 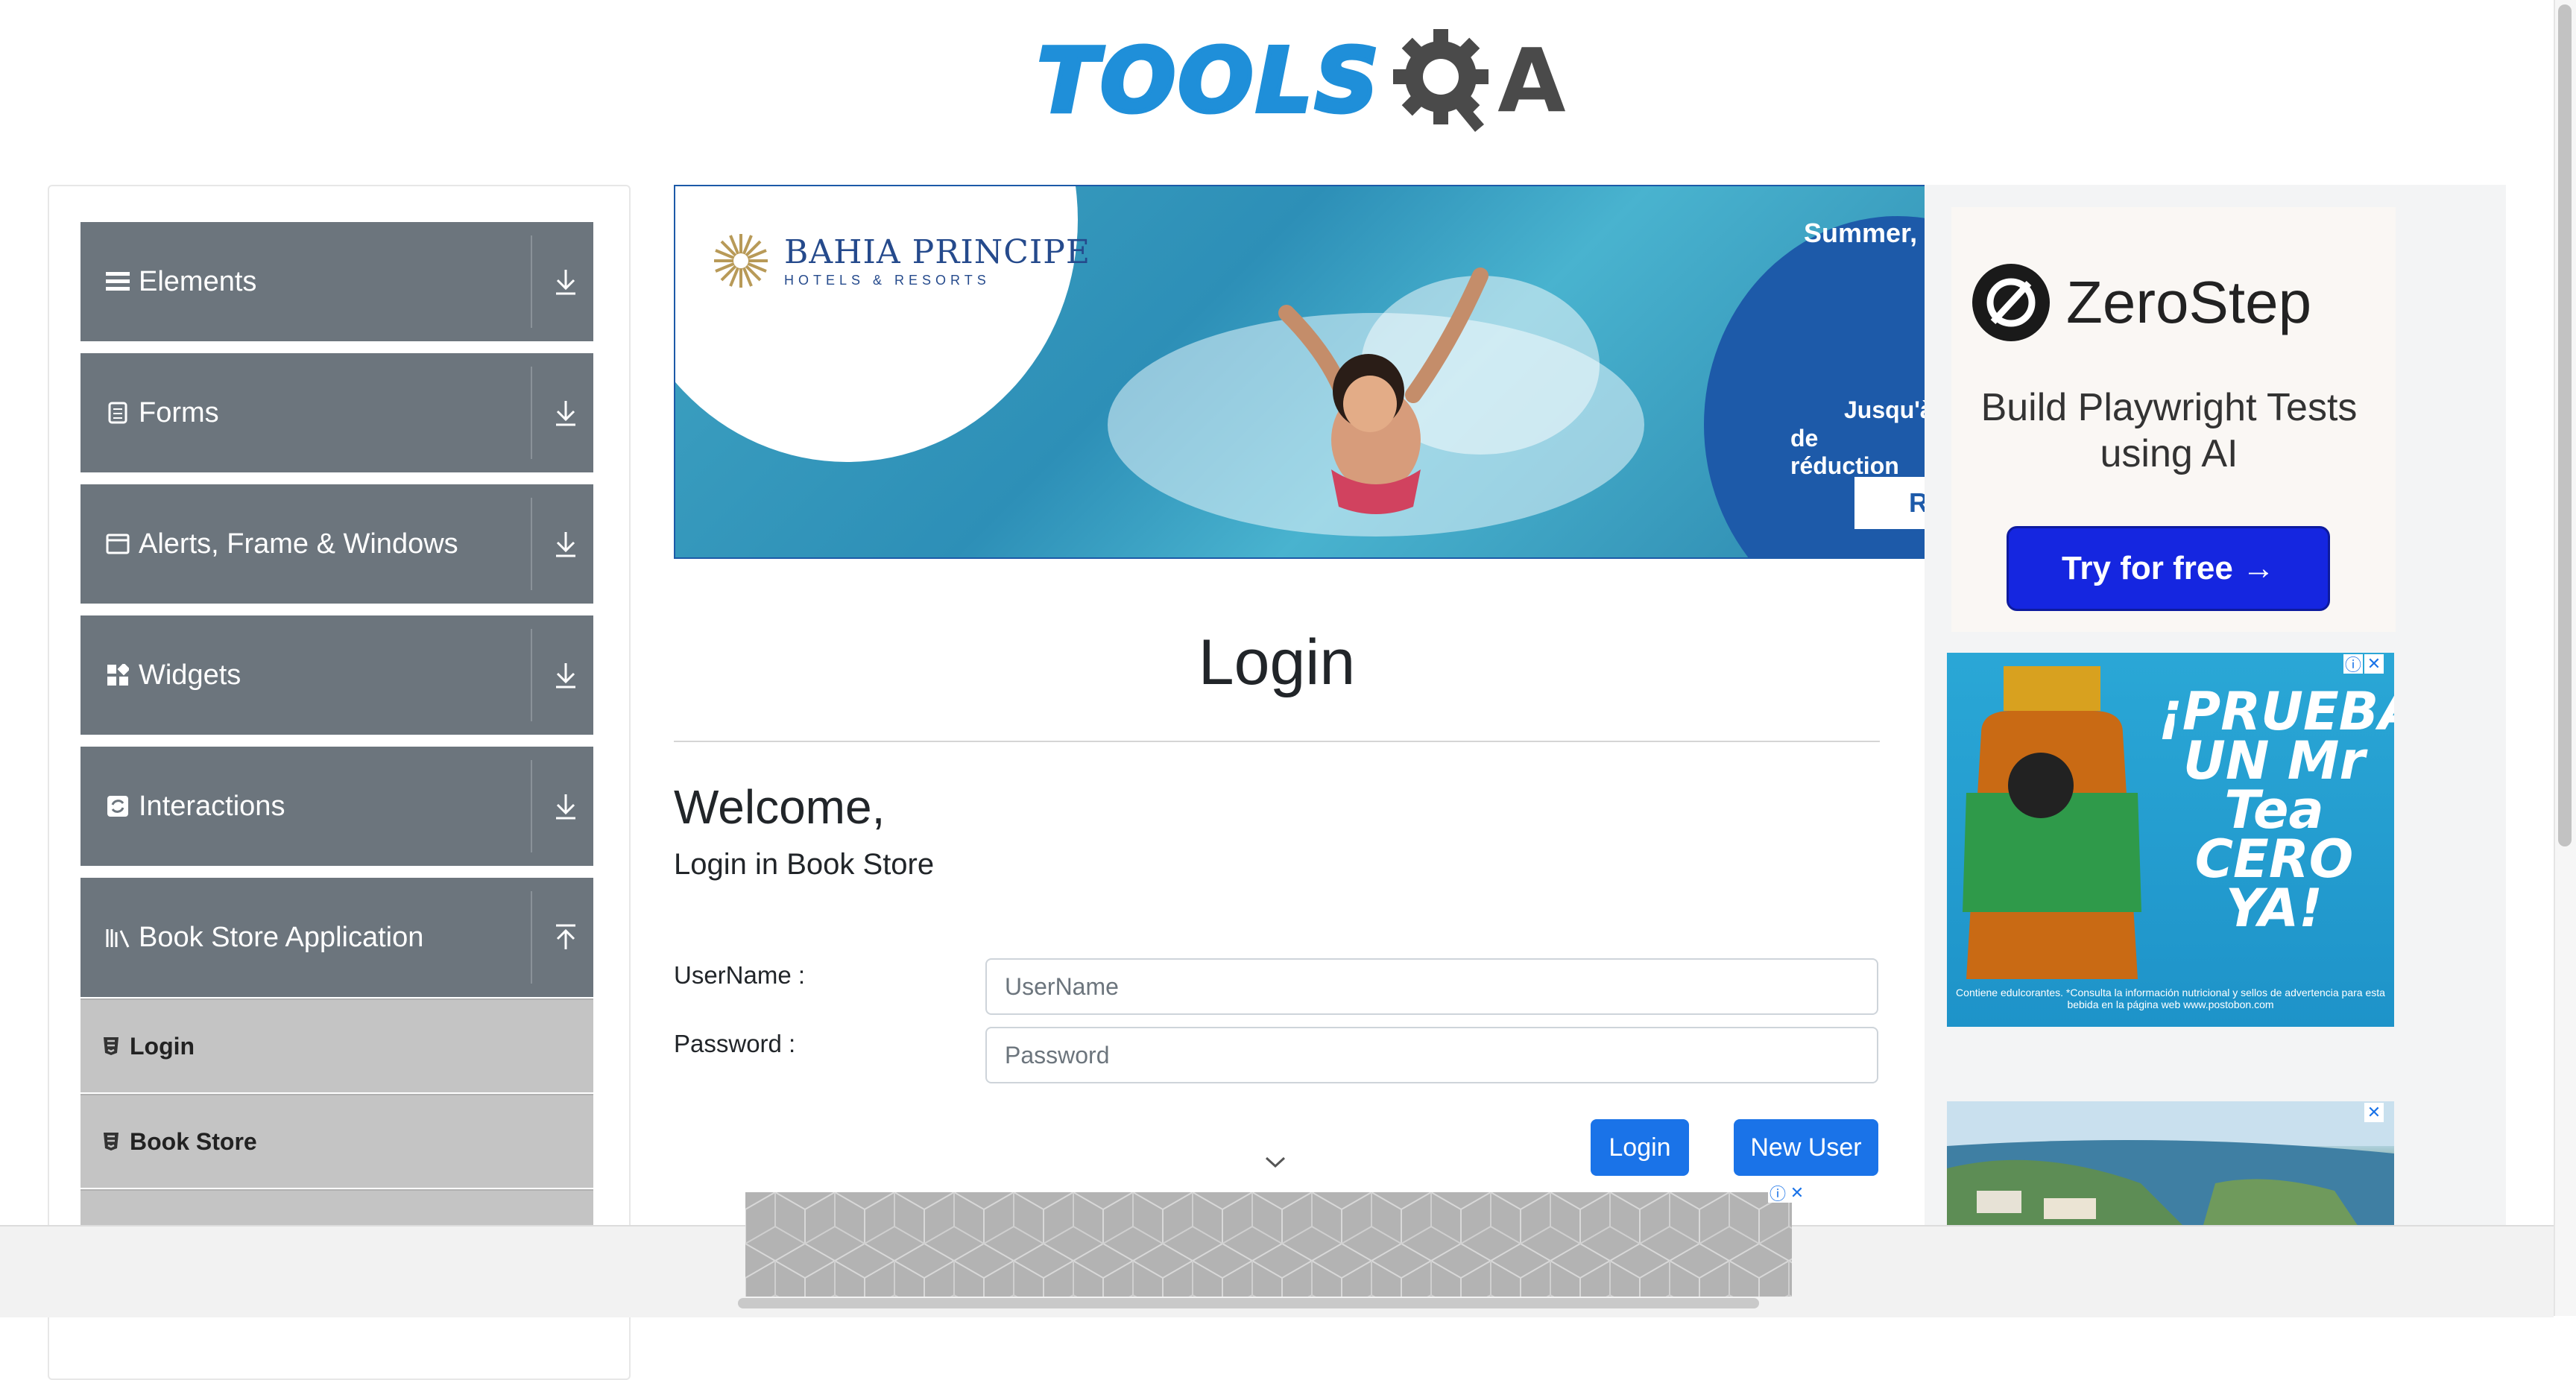 What do you see at coordinates (2189, 302) in the screenshot?
I see `zerostep-brand: ZeroStep` at bounding box center [2189, 302].